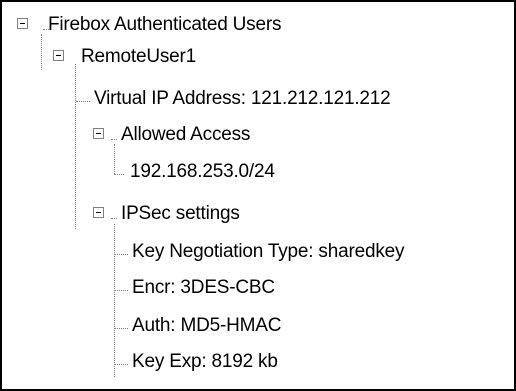 The height and width of the screenshot is (391, 516). What do you see at coordinates (257, 61) in the screenshot?
I see `tree-node-remoteuser1: RemoteUser1` at bounding box center [257, 61].